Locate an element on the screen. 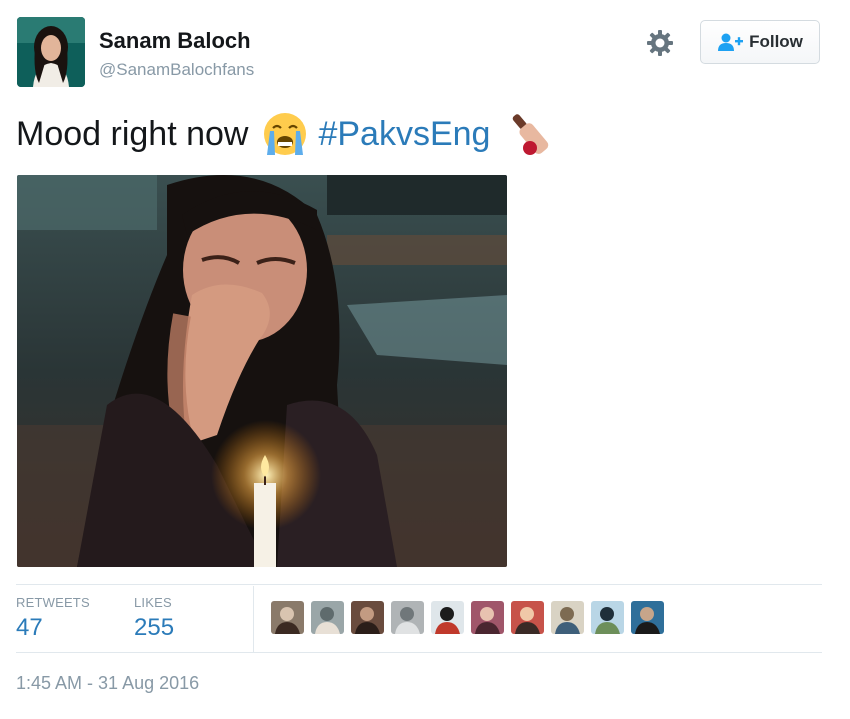 The image size is (850, 719). add-user-icon is located at coordinates (731, 42).